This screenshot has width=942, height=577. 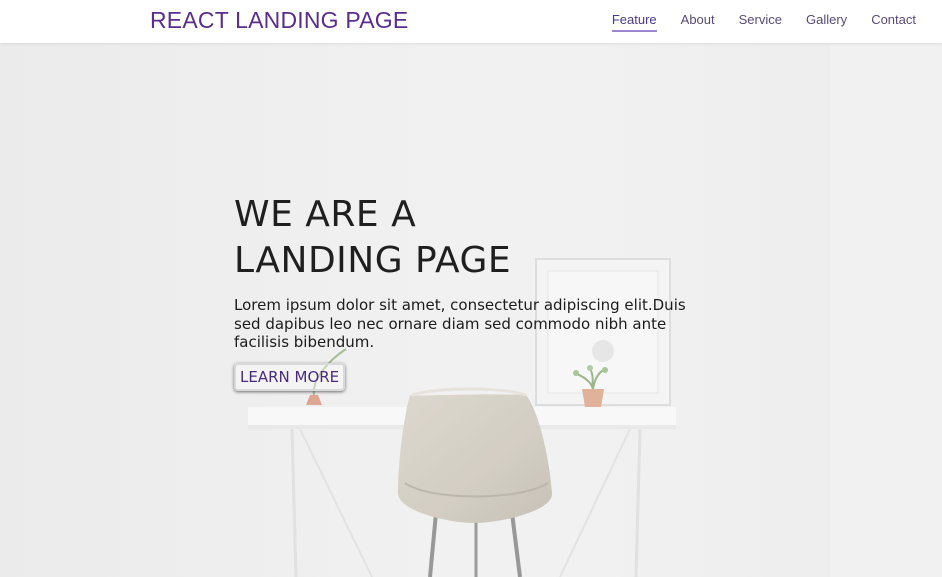 I want to click on nav-item-contact: Contact, so click(x=893, y=22).